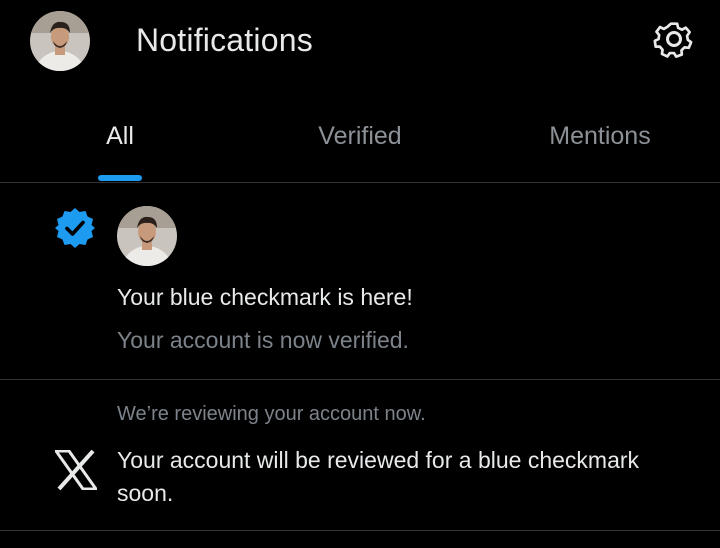  Describe the element at coordinates (360, 530) in the screenshot. I see `divider` at that location.